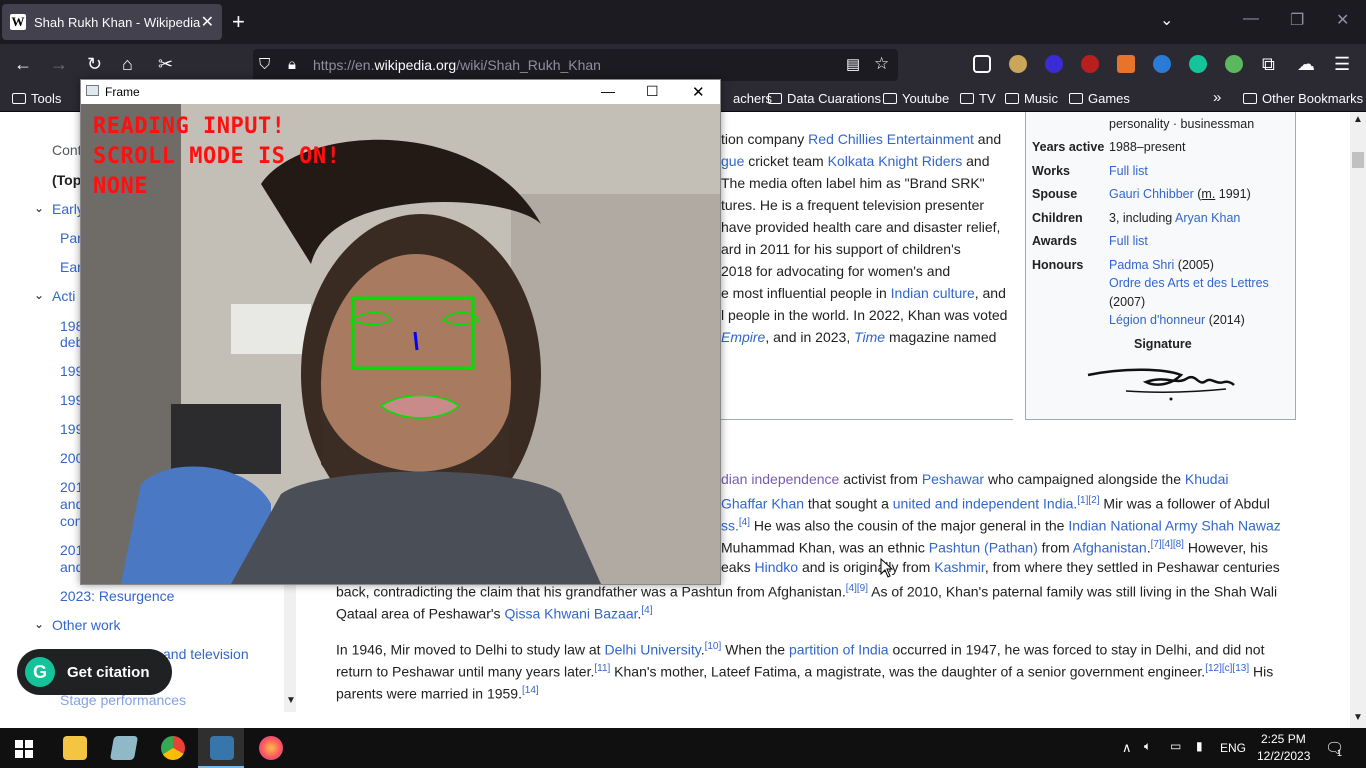  What do you see at coordinates (1342, 64) in the screenshot?
I see `menu-hamburger-icon: ☰` at bounding box center [1342, 64].